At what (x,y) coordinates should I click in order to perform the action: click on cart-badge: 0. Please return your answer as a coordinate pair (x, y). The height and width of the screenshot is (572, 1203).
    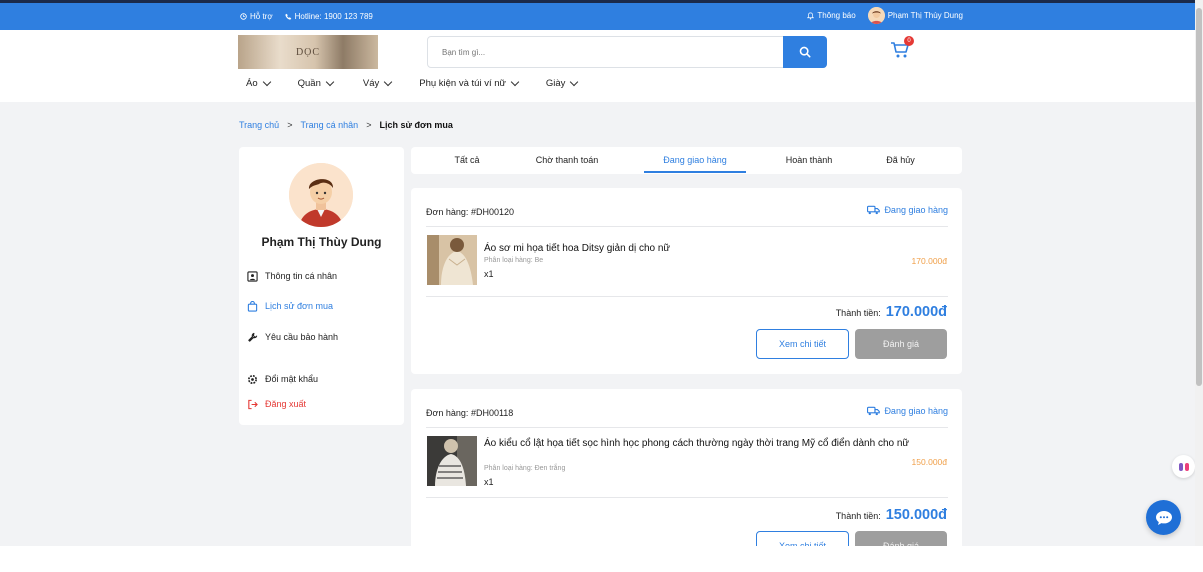
    Looking at the image, I should click on (909, 41).